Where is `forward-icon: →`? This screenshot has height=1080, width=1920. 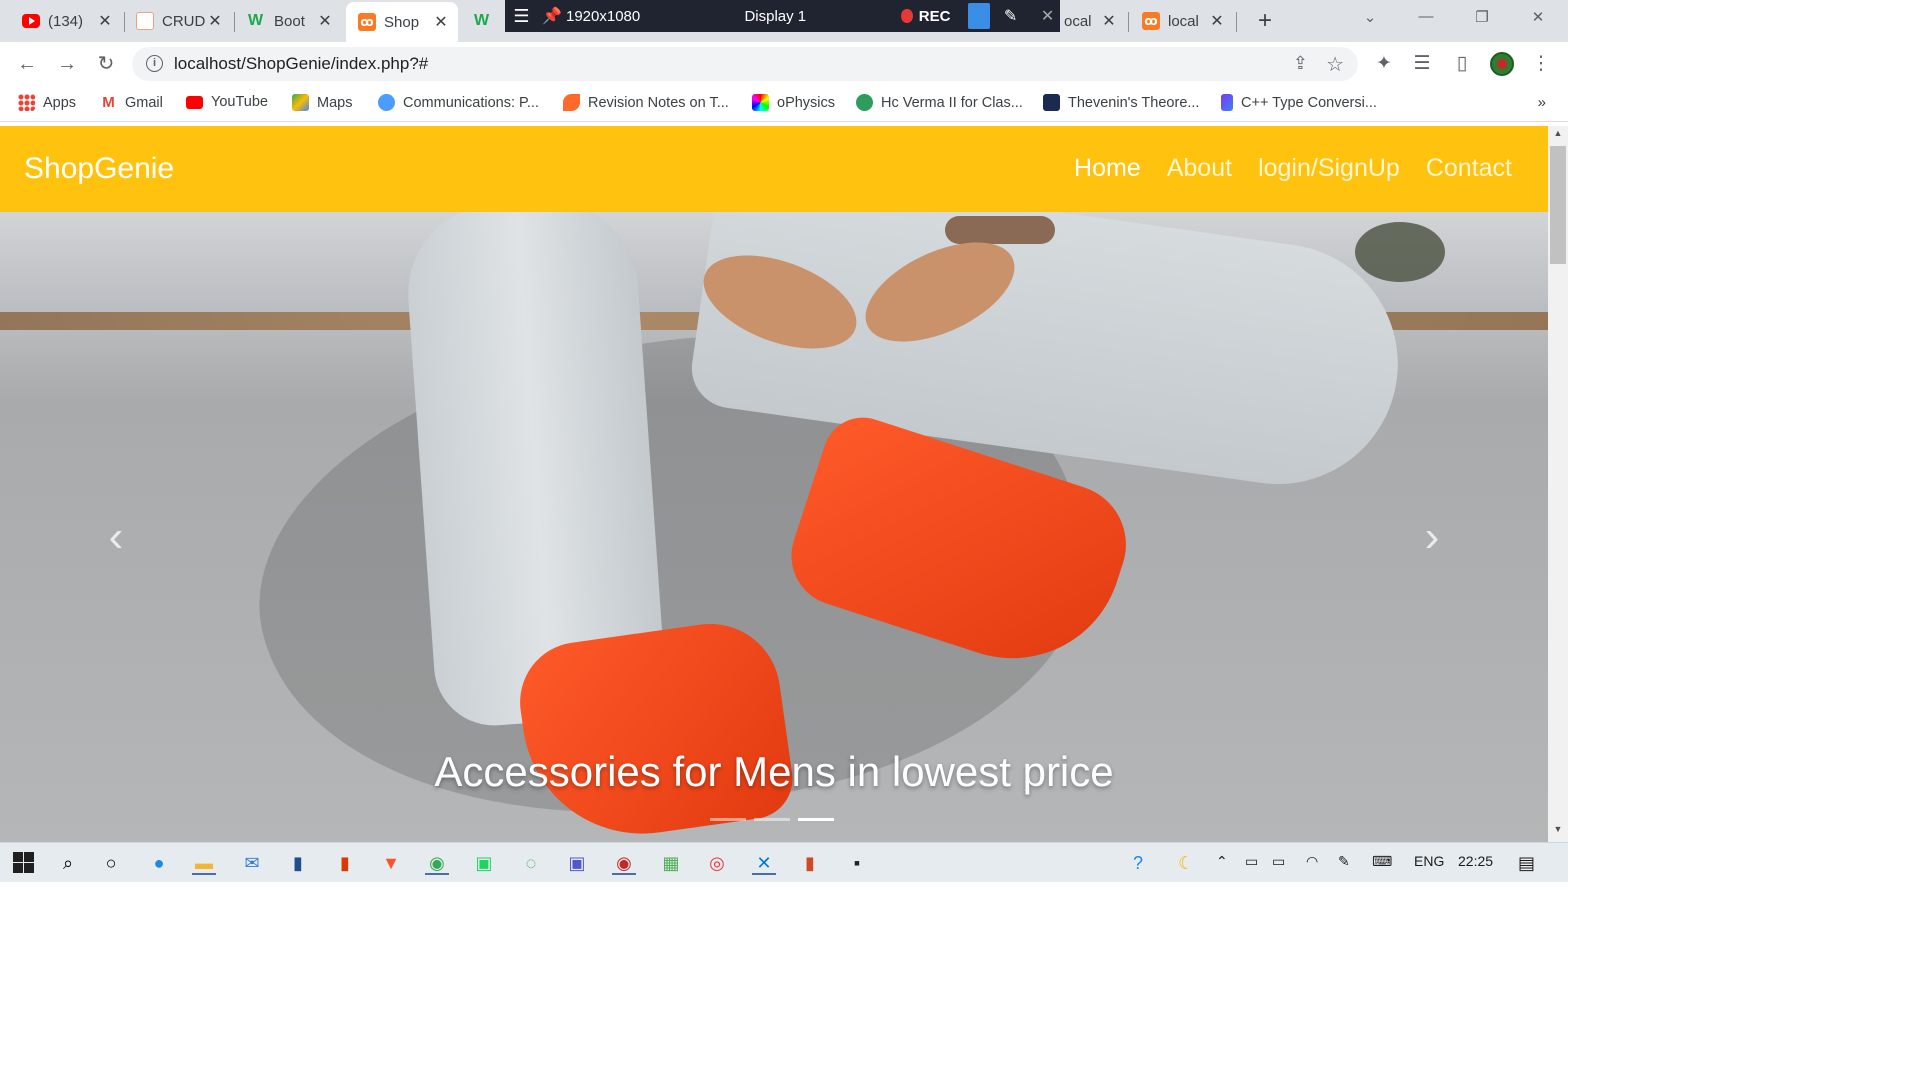 forward-icon: → is located at coordinates (67, 65).